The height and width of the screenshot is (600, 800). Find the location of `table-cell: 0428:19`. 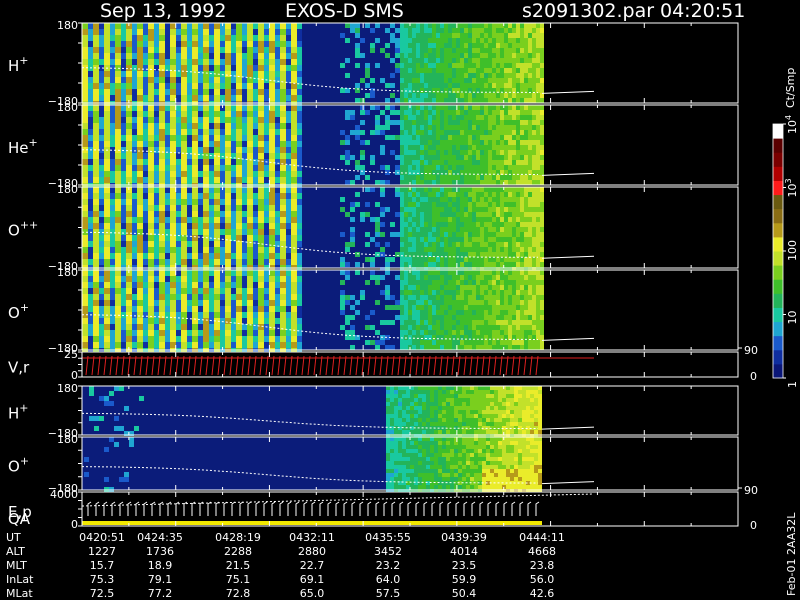

table-cell: 0428:19 is located at coordinates (238, 537).